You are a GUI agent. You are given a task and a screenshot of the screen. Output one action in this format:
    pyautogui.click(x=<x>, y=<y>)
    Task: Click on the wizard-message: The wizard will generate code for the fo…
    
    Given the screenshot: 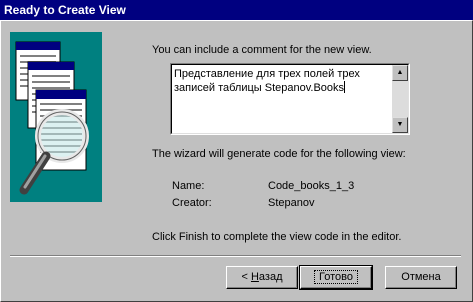 What is the action you would take?
    pyautogui.click(x=279, y=154)
    